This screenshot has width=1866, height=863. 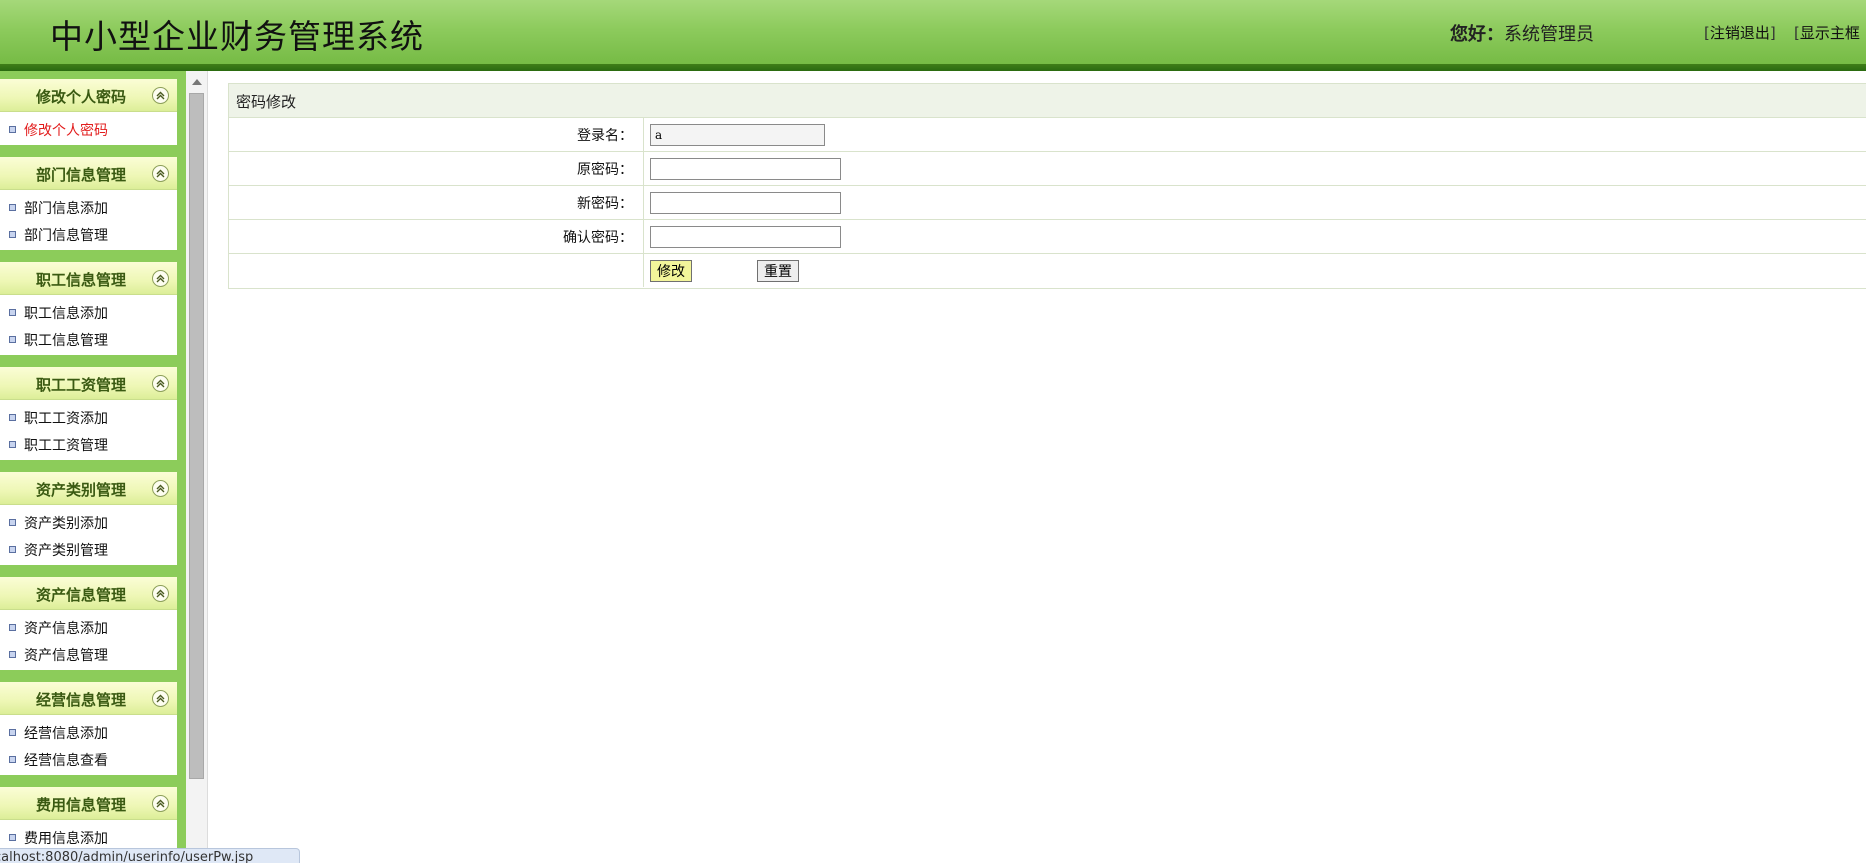 I want to click on sidebar-group: 职工信息管理 职工信息添加 职工信息管理, so click(x=88, y=308).